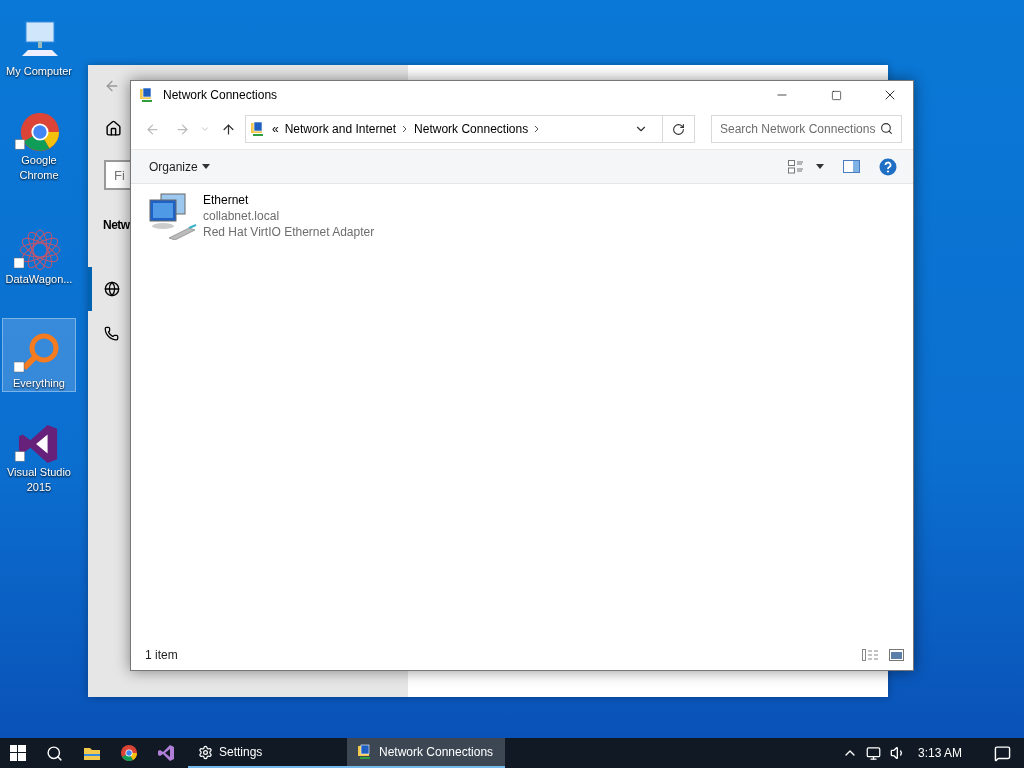 This screenshot has height=768, width=1024. Describe the element at coordinates (39, 355) in the screenshot. I see `desktop-shortcut: Everything` at that location.